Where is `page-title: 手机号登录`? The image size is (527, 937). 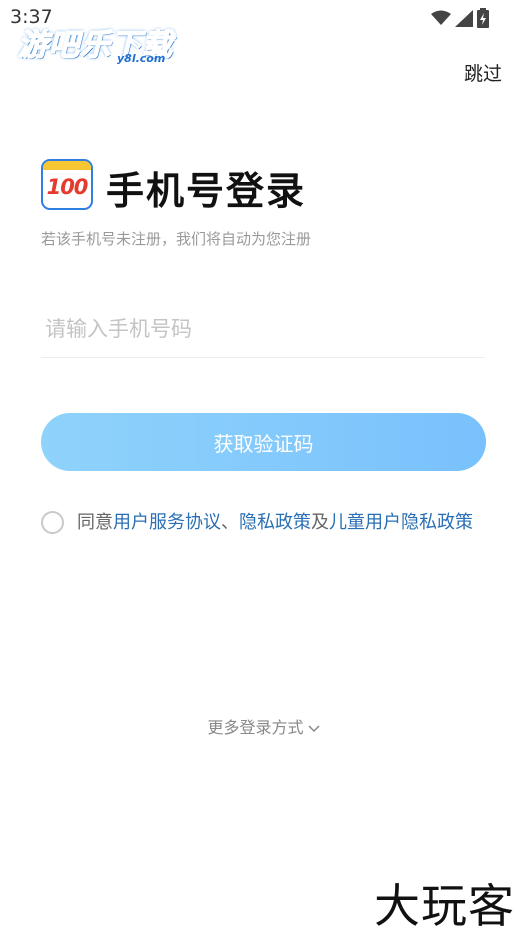 page-title: 手机号登录 is located at coordinates (206, 191).